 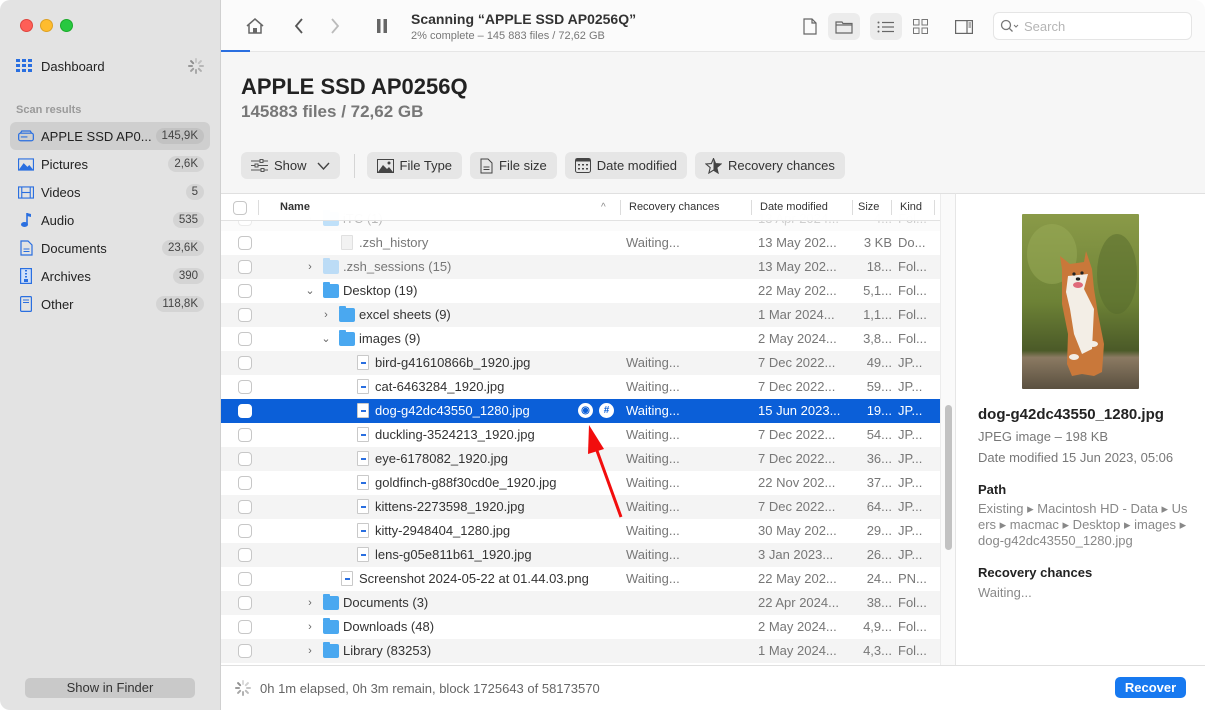 I want to click on search-field, so click(x=1092, y=26).